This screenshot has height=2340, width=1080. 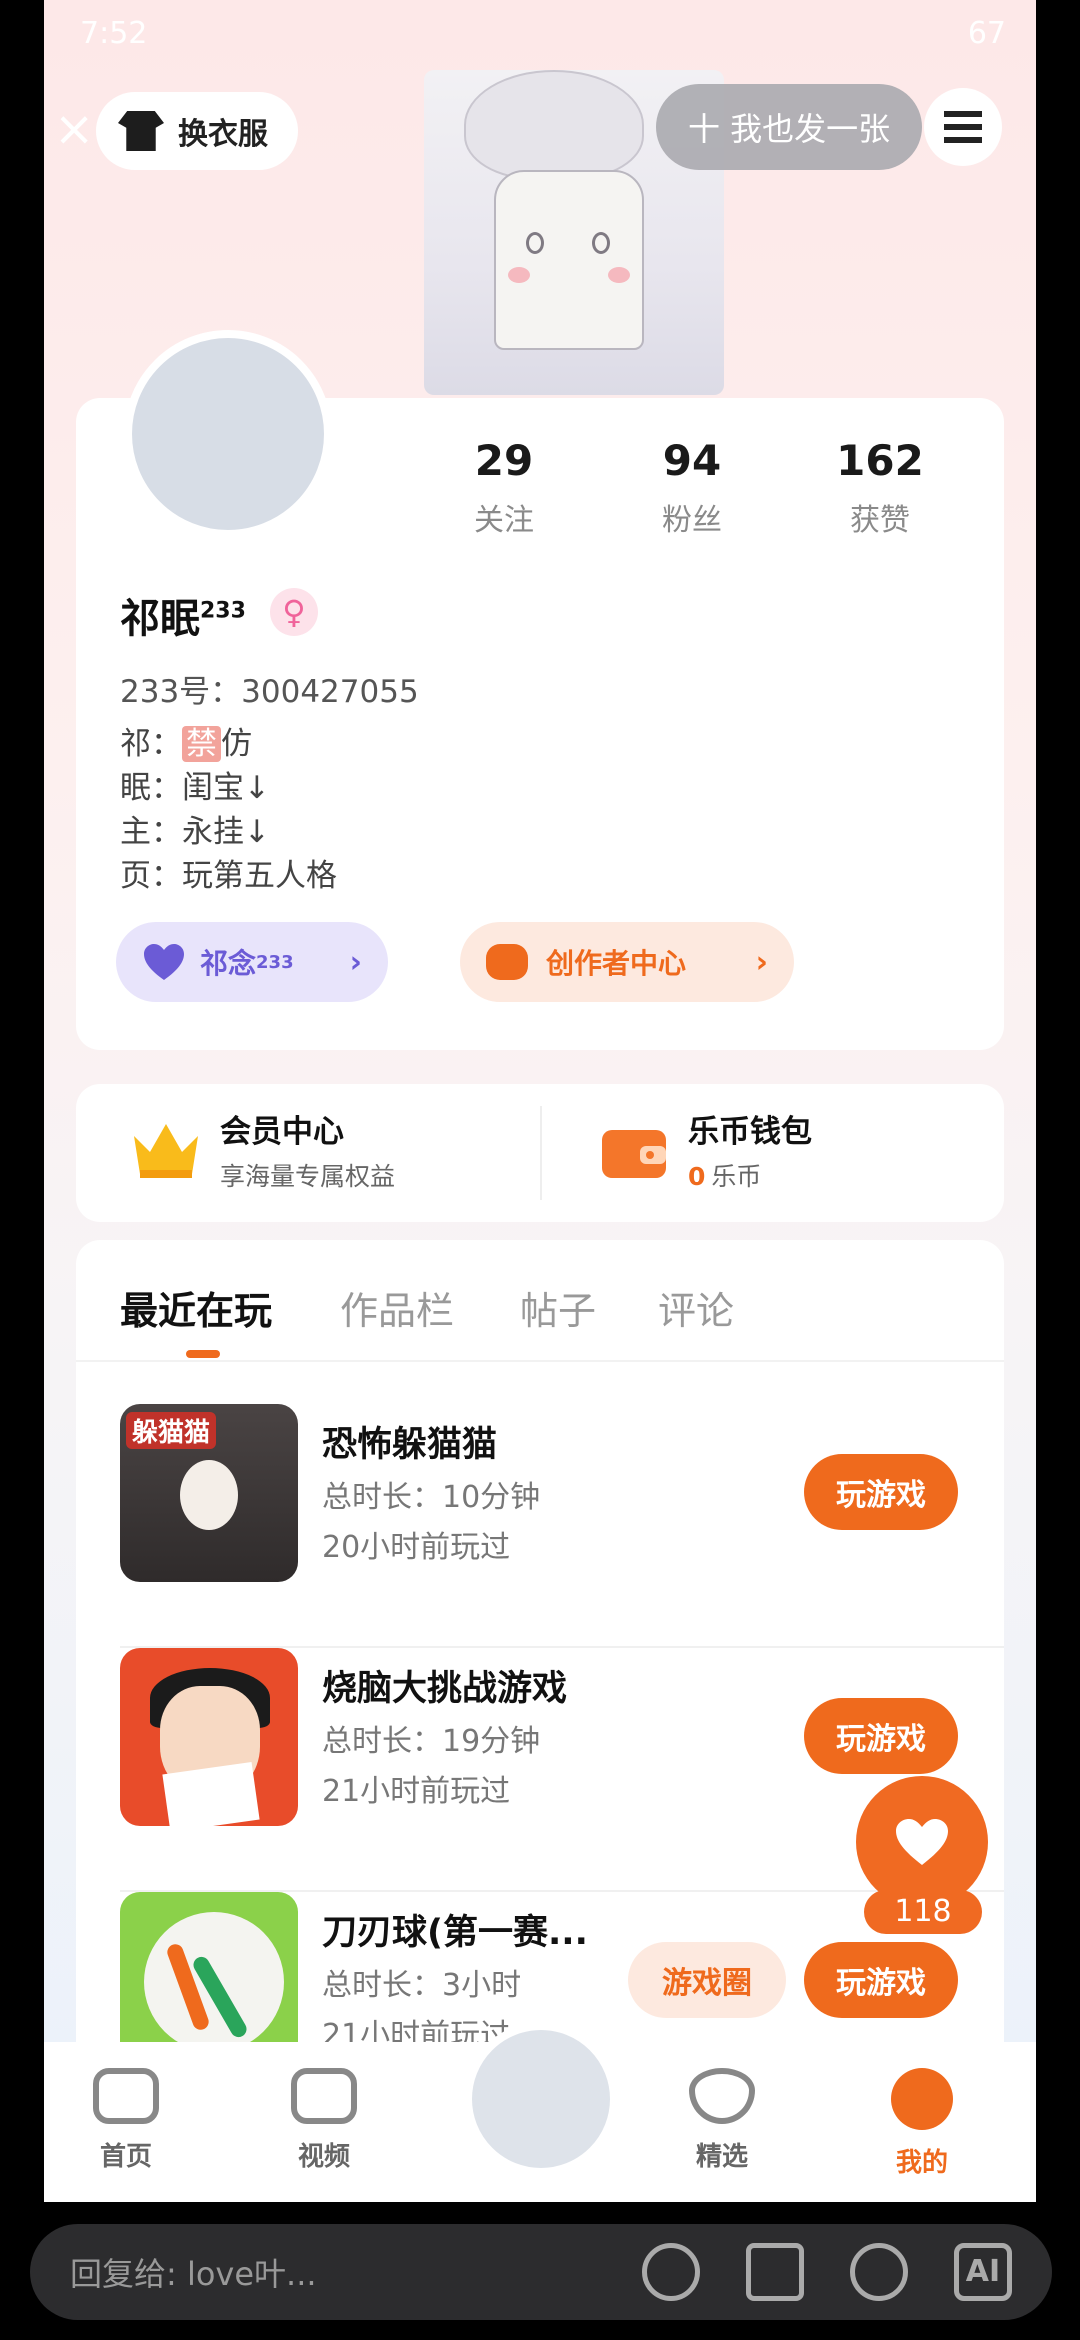 I want to click on bio-prefix: 祁：, so click(x=151, y=744).